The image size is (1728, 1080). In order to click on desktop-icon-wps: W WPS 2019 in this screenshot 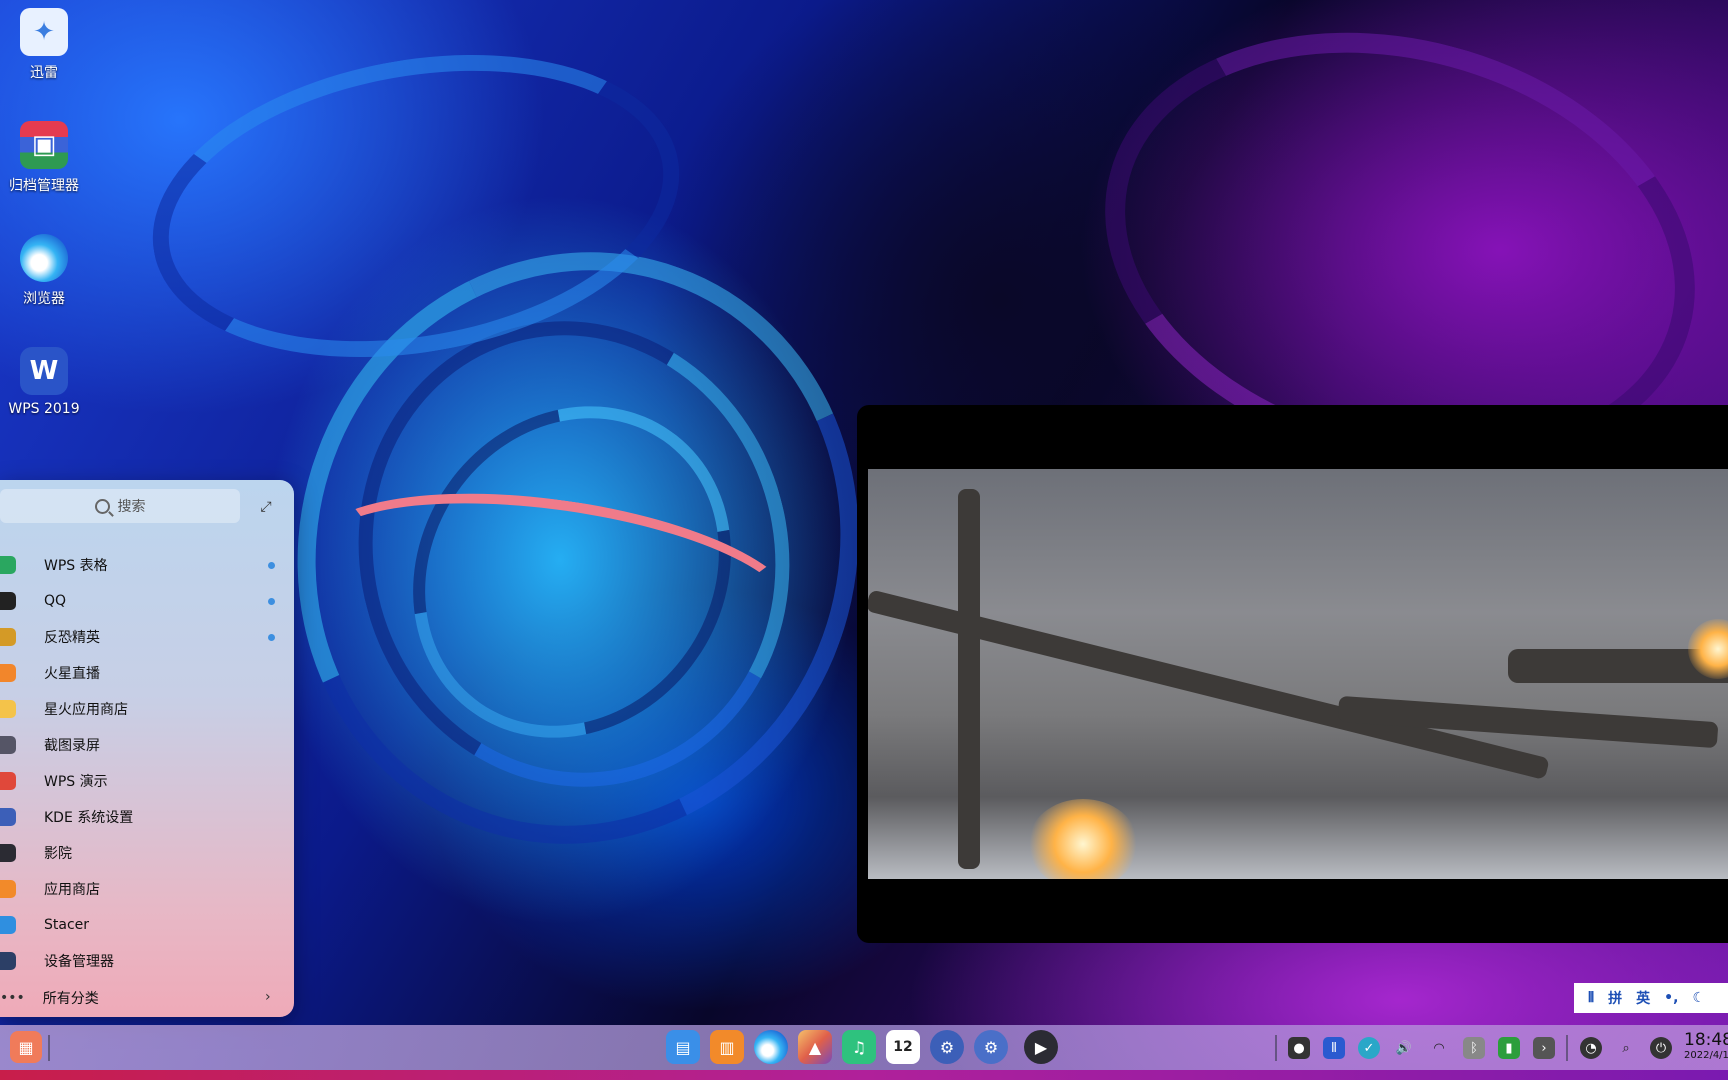, I will do `click(44, 378)`.